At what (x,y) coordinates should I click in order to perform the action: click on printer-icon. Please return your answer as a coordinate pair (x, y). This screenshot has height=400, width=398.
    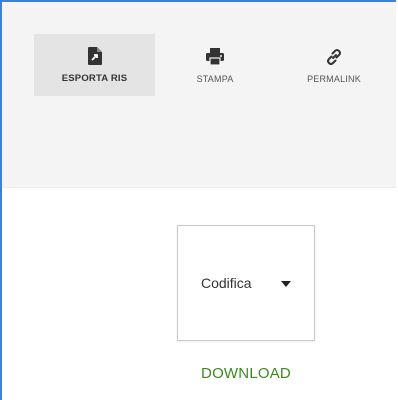
    Looking at the image, I should click on (215, 57).